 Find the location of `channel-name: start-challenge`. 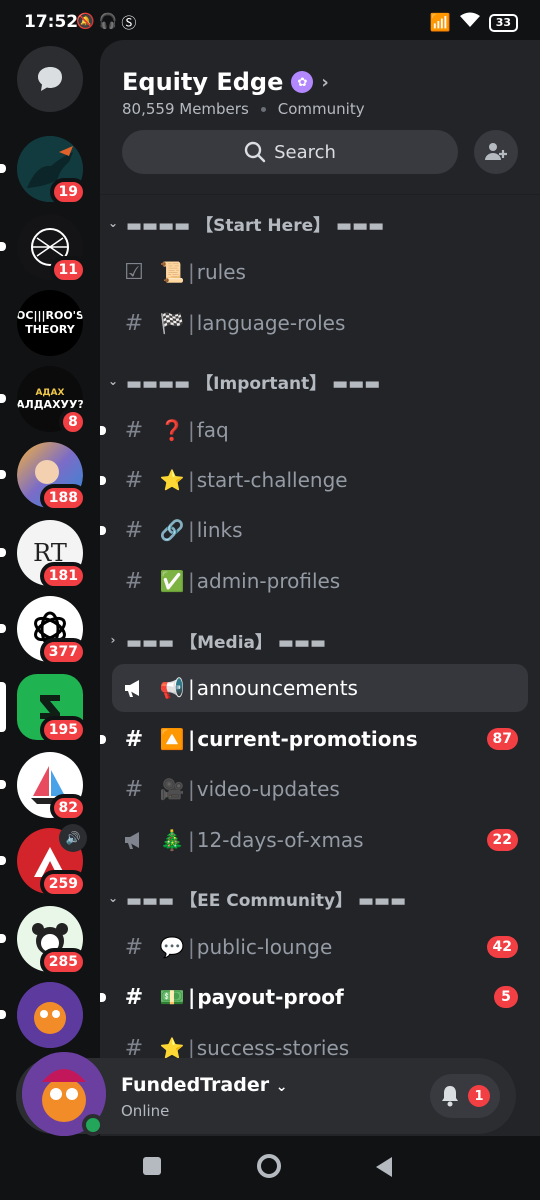

channel-name: start-challenge is located at coordinates (272, 480).